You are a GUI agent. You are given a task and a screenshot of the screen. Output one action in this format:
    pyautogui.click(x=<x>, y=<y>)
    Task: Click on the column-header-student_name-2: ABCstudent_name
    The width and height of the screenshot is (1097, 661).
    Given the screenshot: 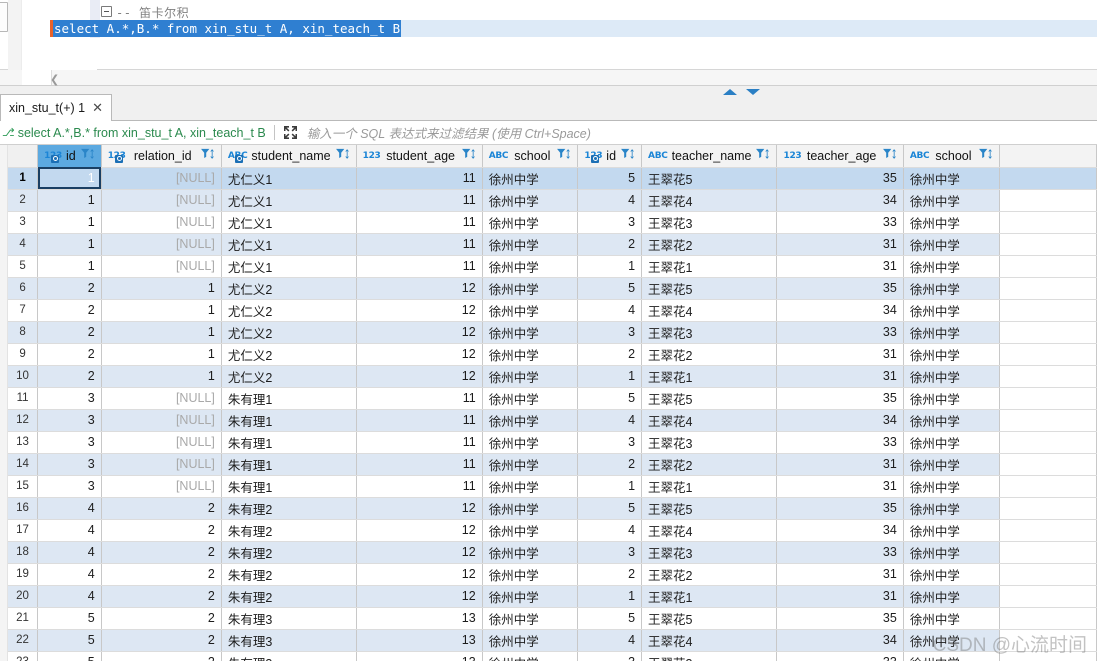 What is the action you would take?
    pyautogui.click(x=289, y=156)
    